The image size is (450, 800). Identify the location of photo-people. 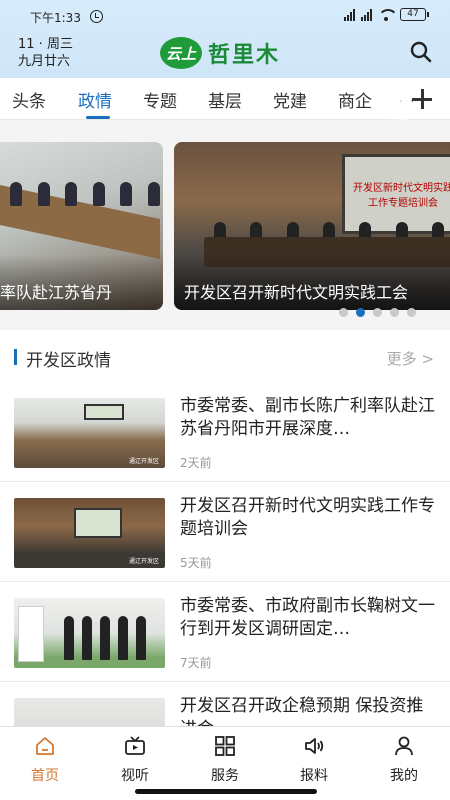
(85, 197).